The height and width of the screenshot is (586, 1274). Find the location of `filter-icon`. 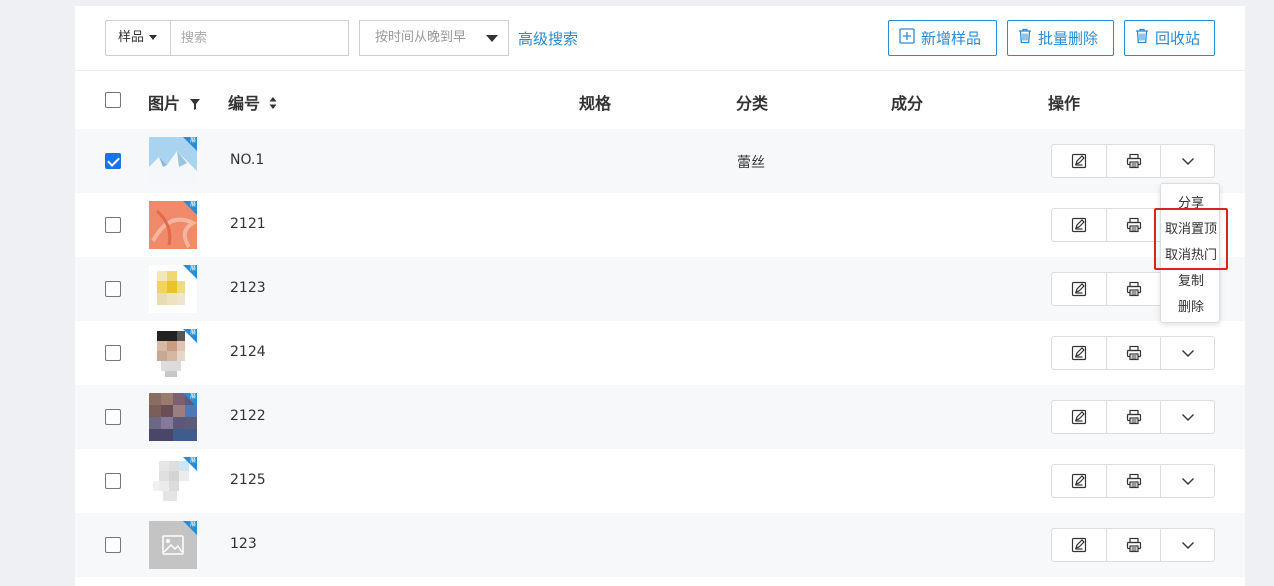

filter-icon is located at coordinates (194, 104).